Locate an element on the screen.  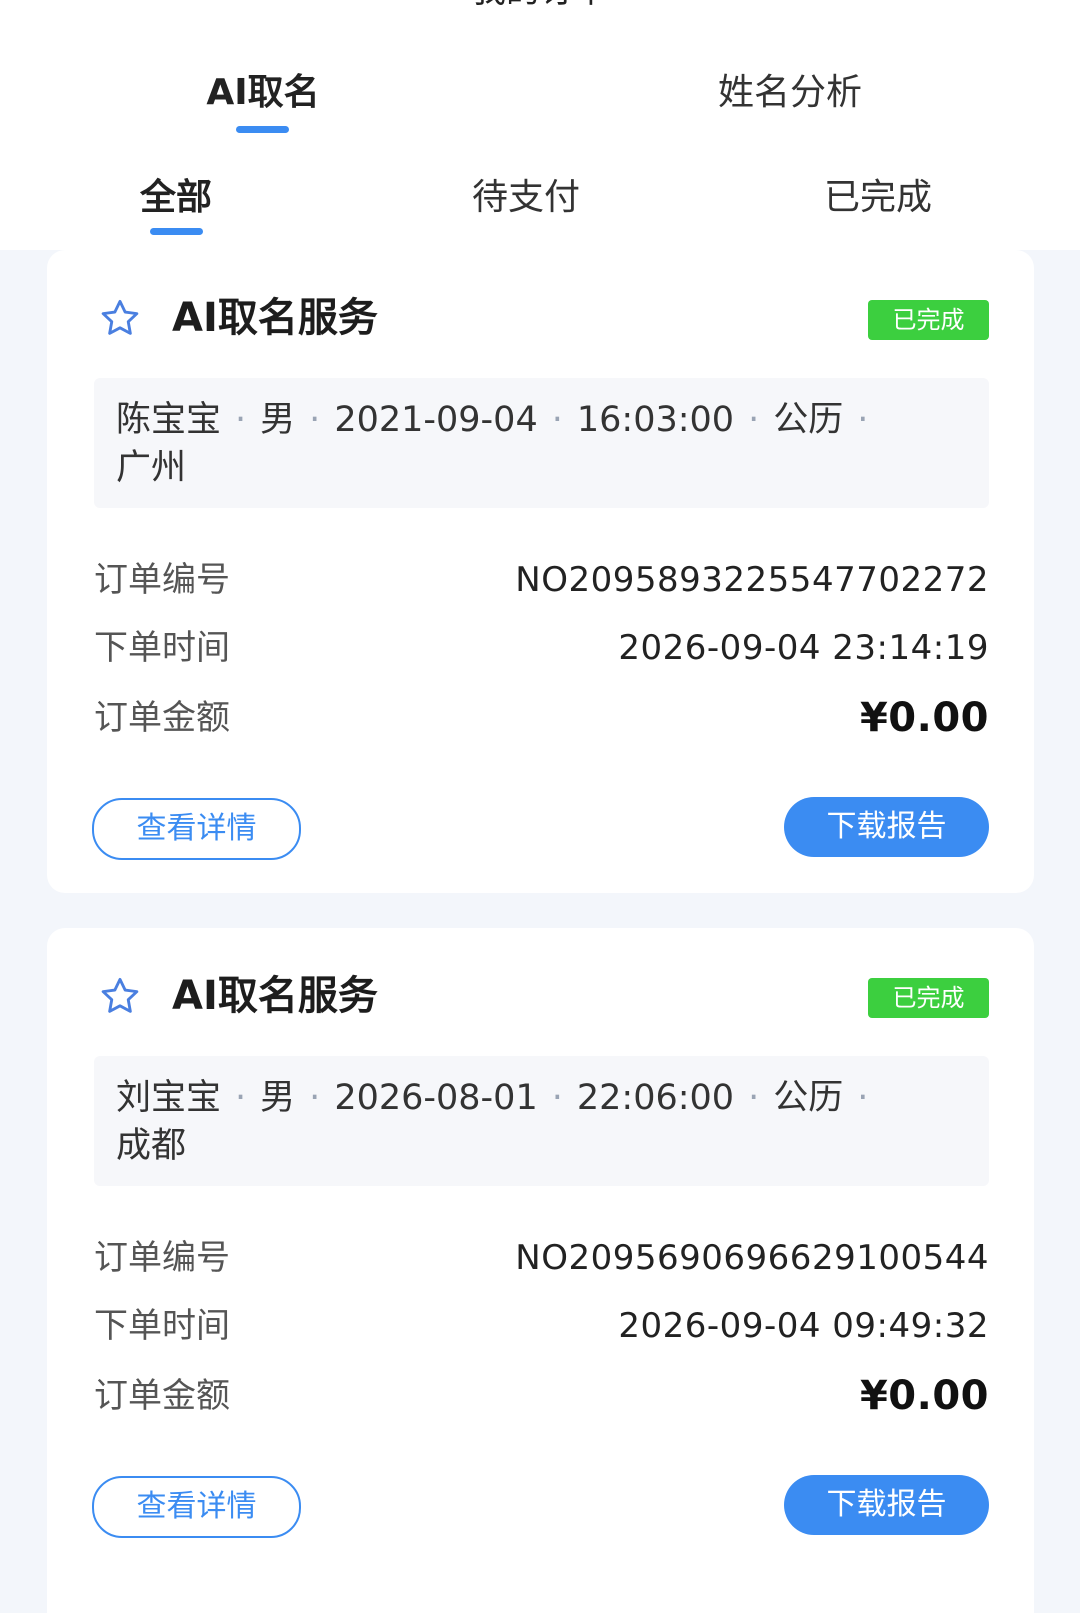
birth-date: 2026-08-01 is located at coordinates (436, 1098).